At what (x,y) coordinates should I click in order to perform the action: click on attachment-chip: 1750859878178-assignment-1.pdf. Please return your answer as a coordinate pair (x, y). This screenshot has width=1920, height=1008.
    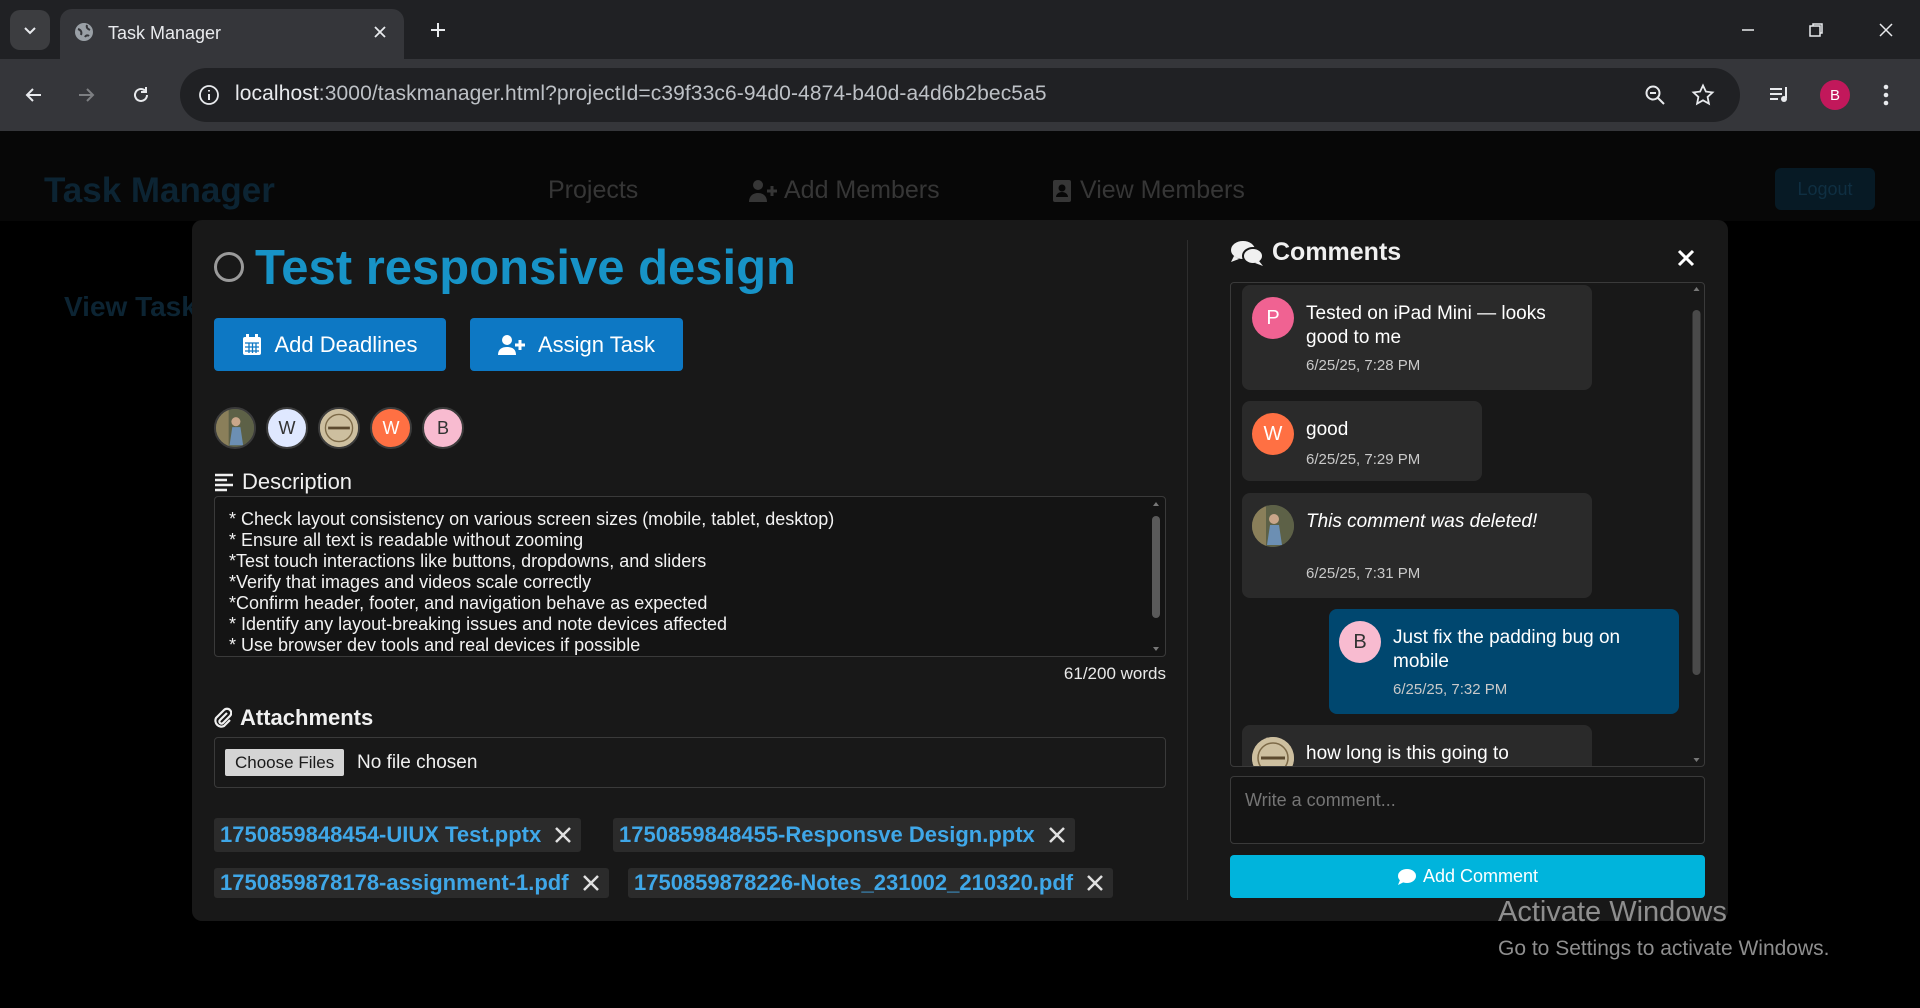
    Looking at the image, I should click on (411, 883).